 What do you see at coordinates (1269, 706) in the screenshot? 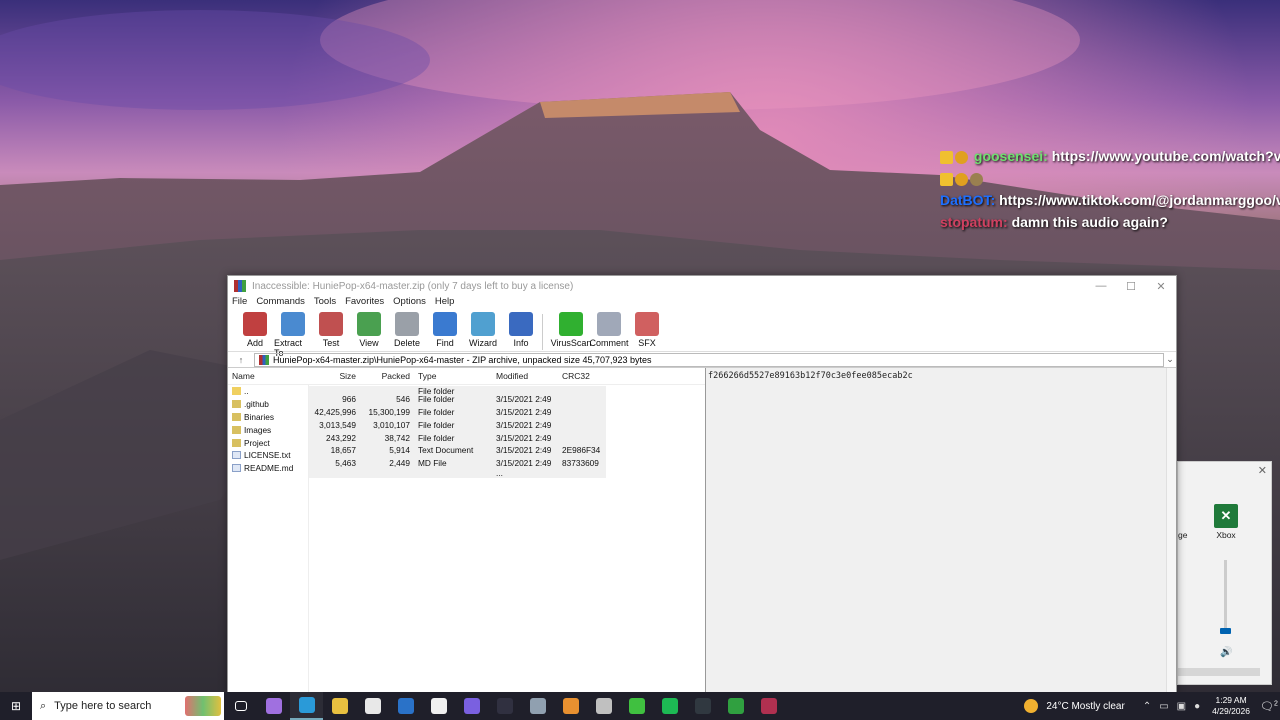
I see `notification-icon: 🗨2` at bounding box center [1269, 706].